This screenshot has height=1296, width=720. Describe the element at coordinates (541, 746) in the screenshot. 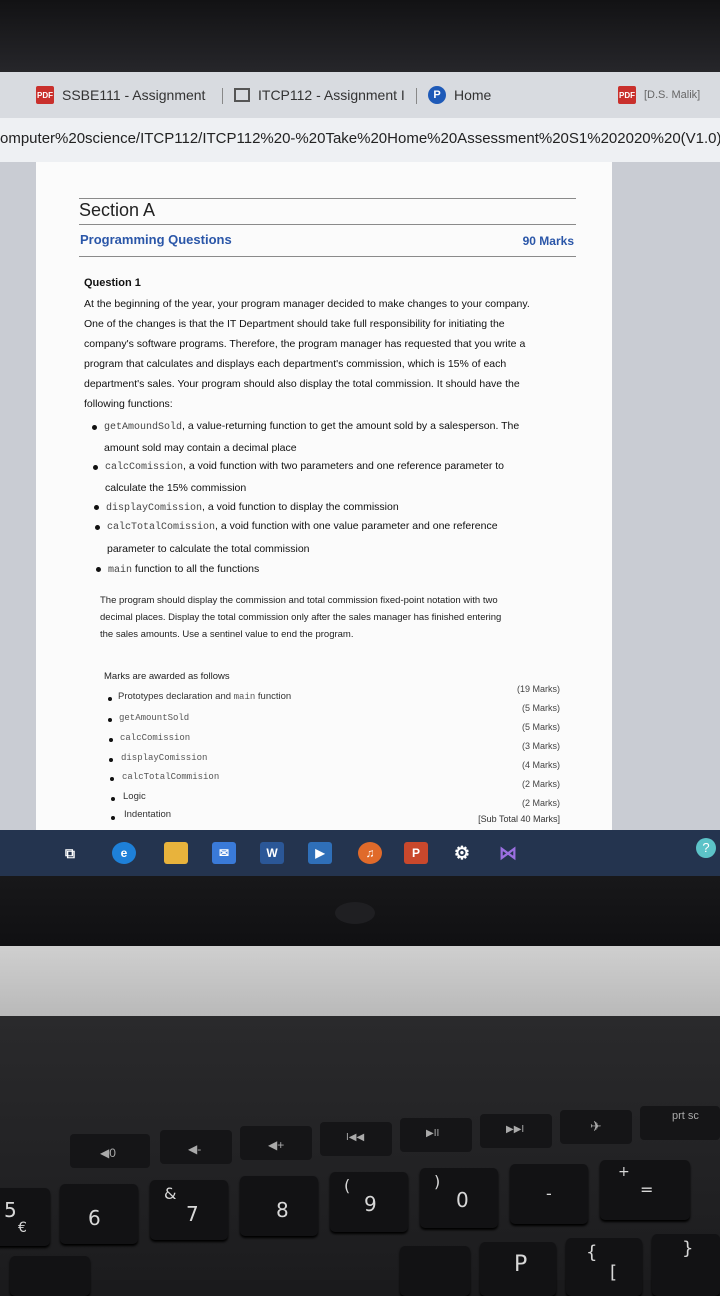

I see `marks-value: (3 Marks)` at that location.